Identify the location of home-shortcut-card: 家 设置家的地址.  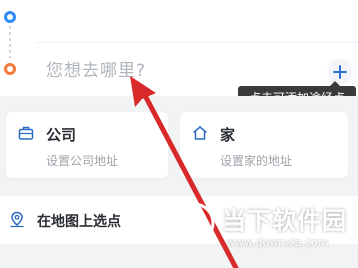
(264, 145).